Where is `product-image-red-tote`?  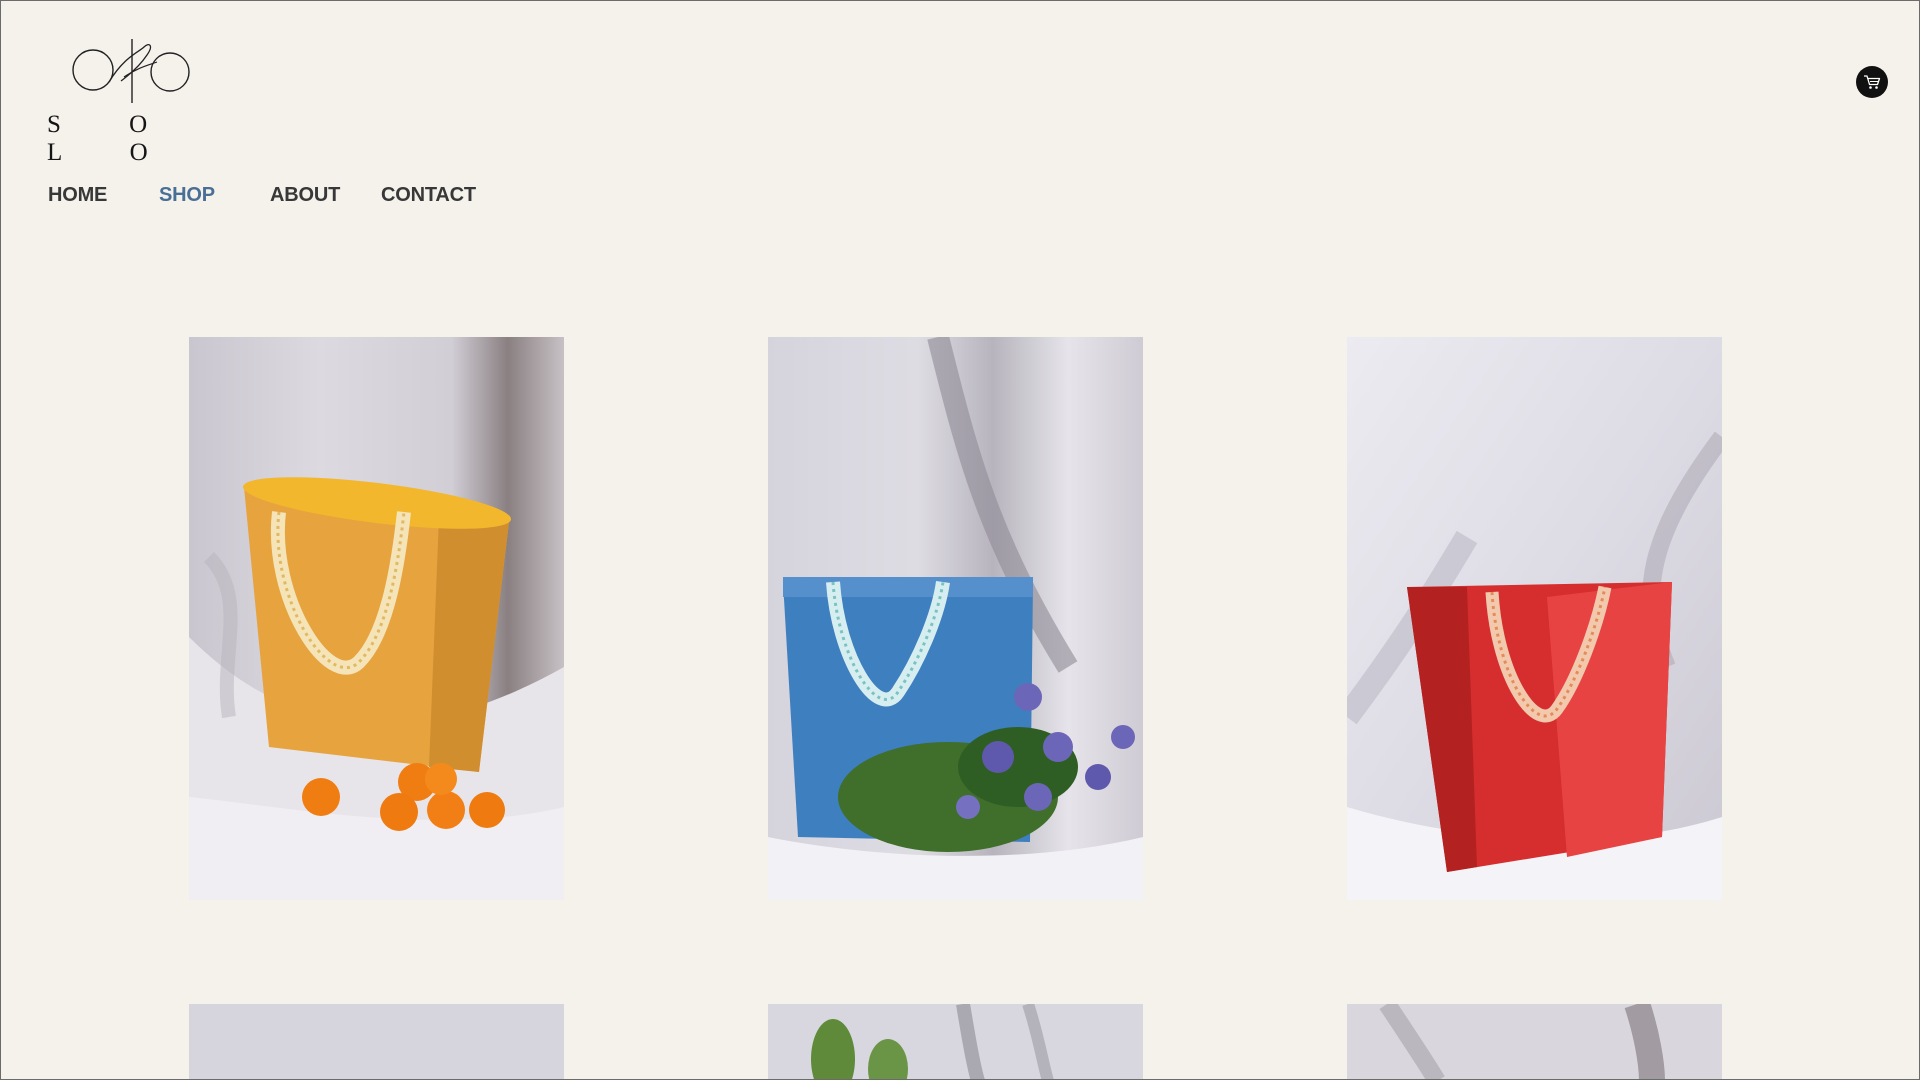
product-image-red-tote is located at coordinates (1534, 618).